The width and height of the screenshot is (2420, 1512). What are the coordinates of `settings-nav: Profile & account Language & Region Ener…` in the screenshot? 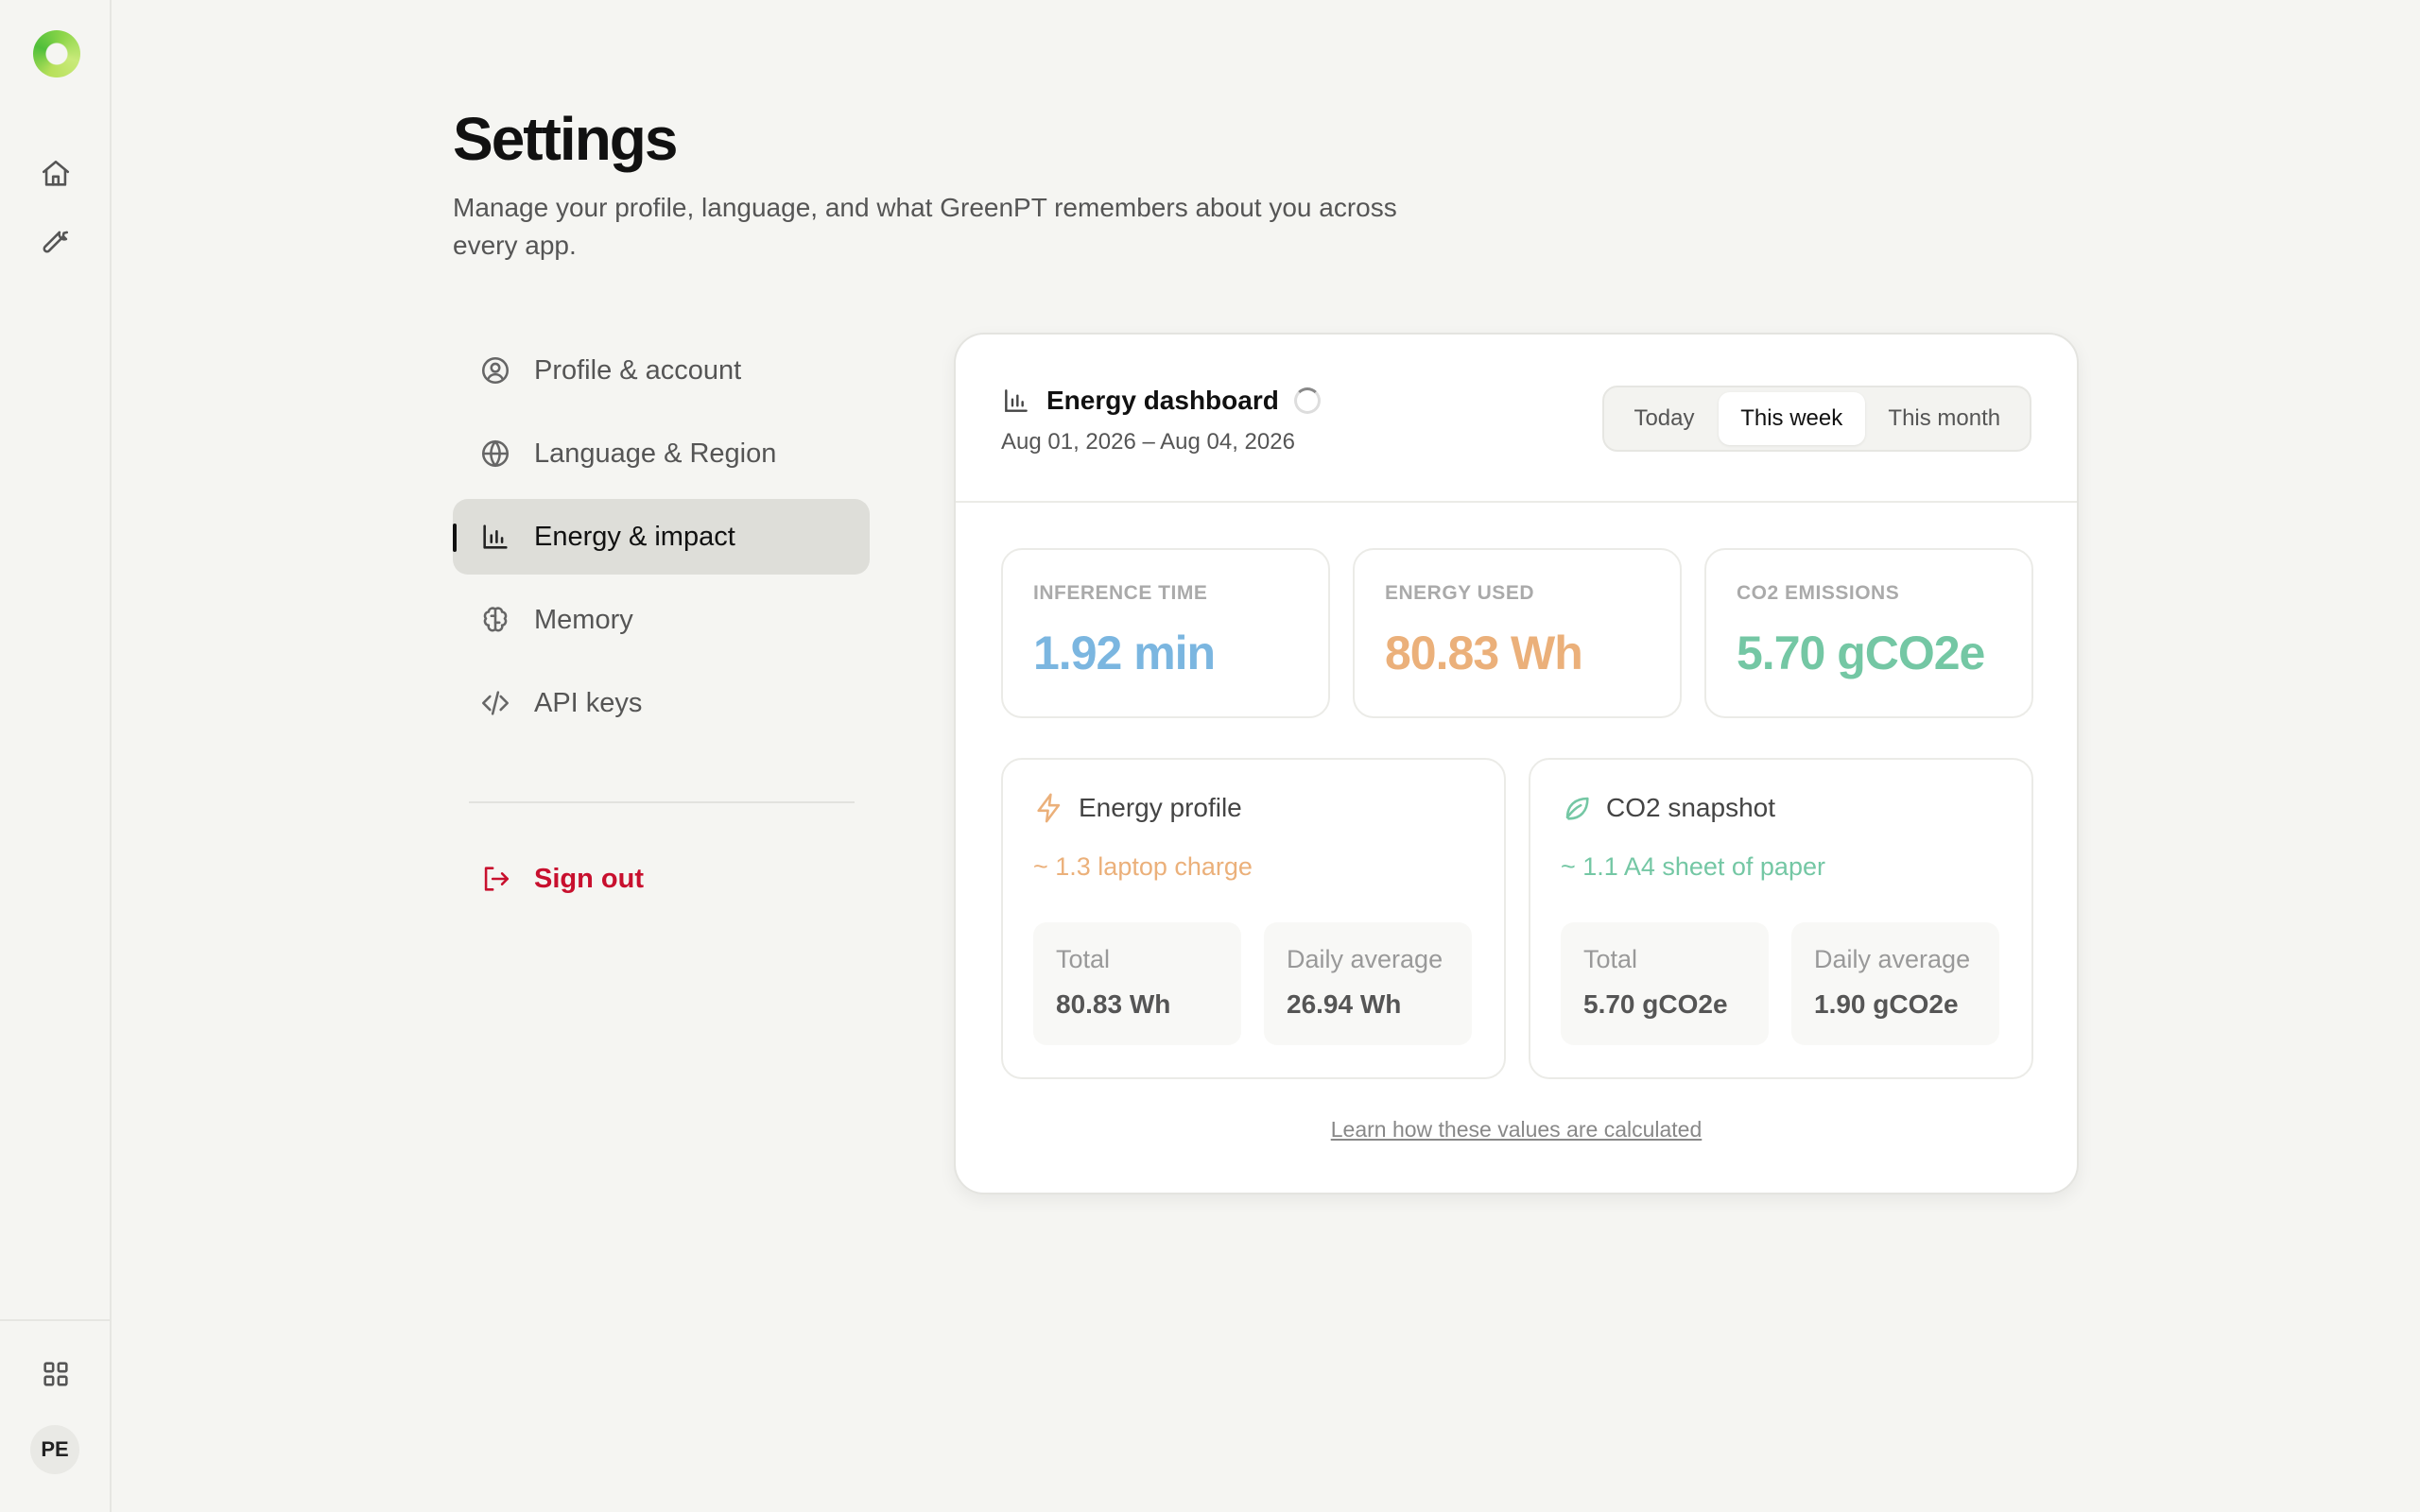 It's located at (661, 628).